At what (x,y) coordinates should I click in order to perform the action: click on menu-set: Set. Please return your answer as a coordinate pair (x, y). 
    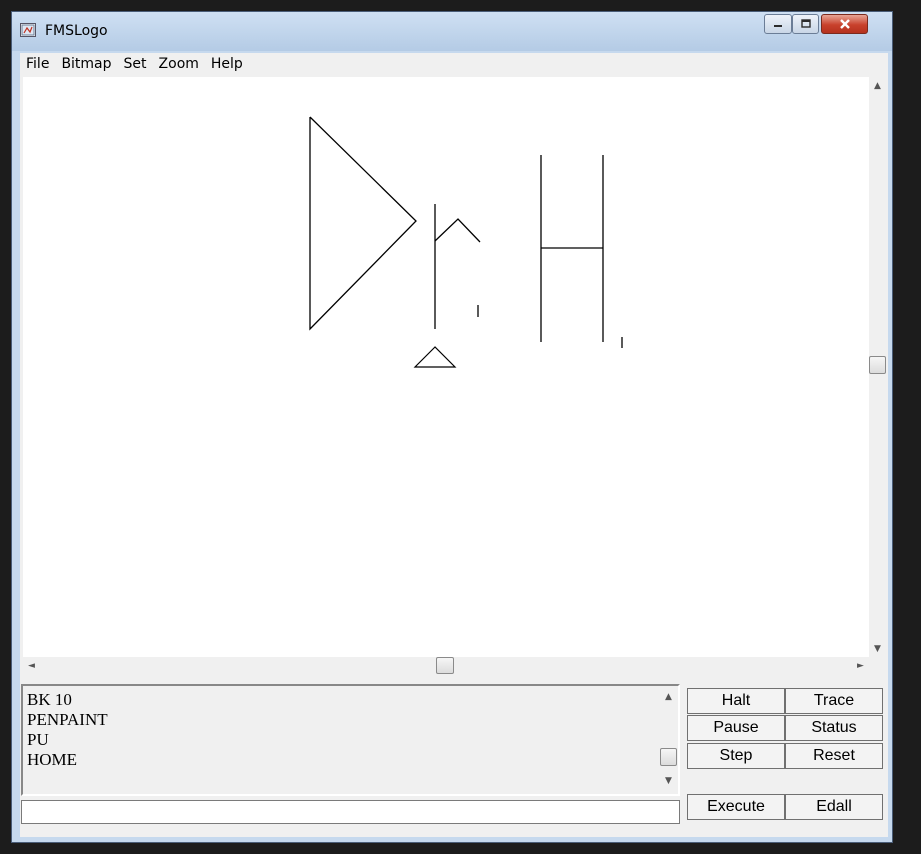
    Looking at the image, I should click on (135, 64).